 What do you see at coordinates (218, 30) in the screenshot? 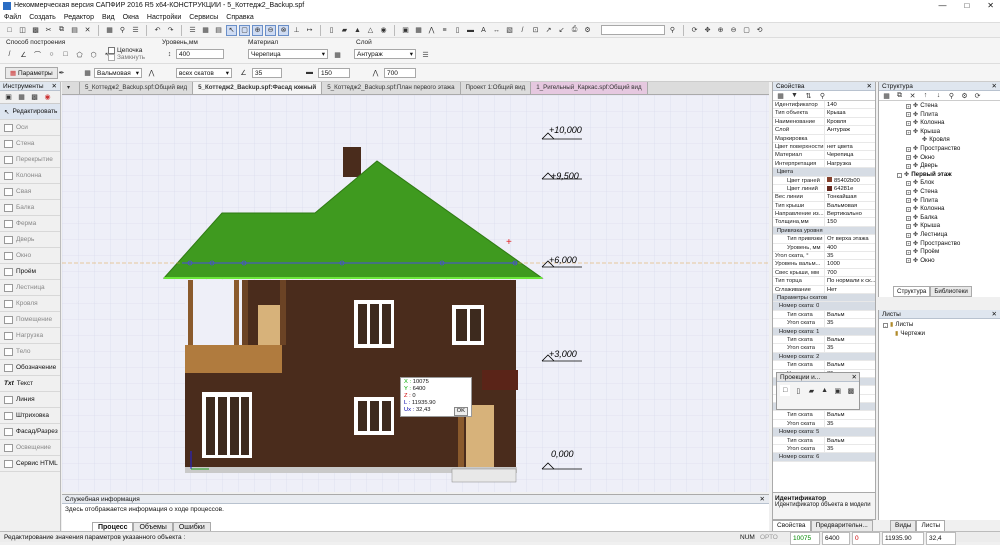
I see `properties-icon: ▤` at bounding box center [218, 30].